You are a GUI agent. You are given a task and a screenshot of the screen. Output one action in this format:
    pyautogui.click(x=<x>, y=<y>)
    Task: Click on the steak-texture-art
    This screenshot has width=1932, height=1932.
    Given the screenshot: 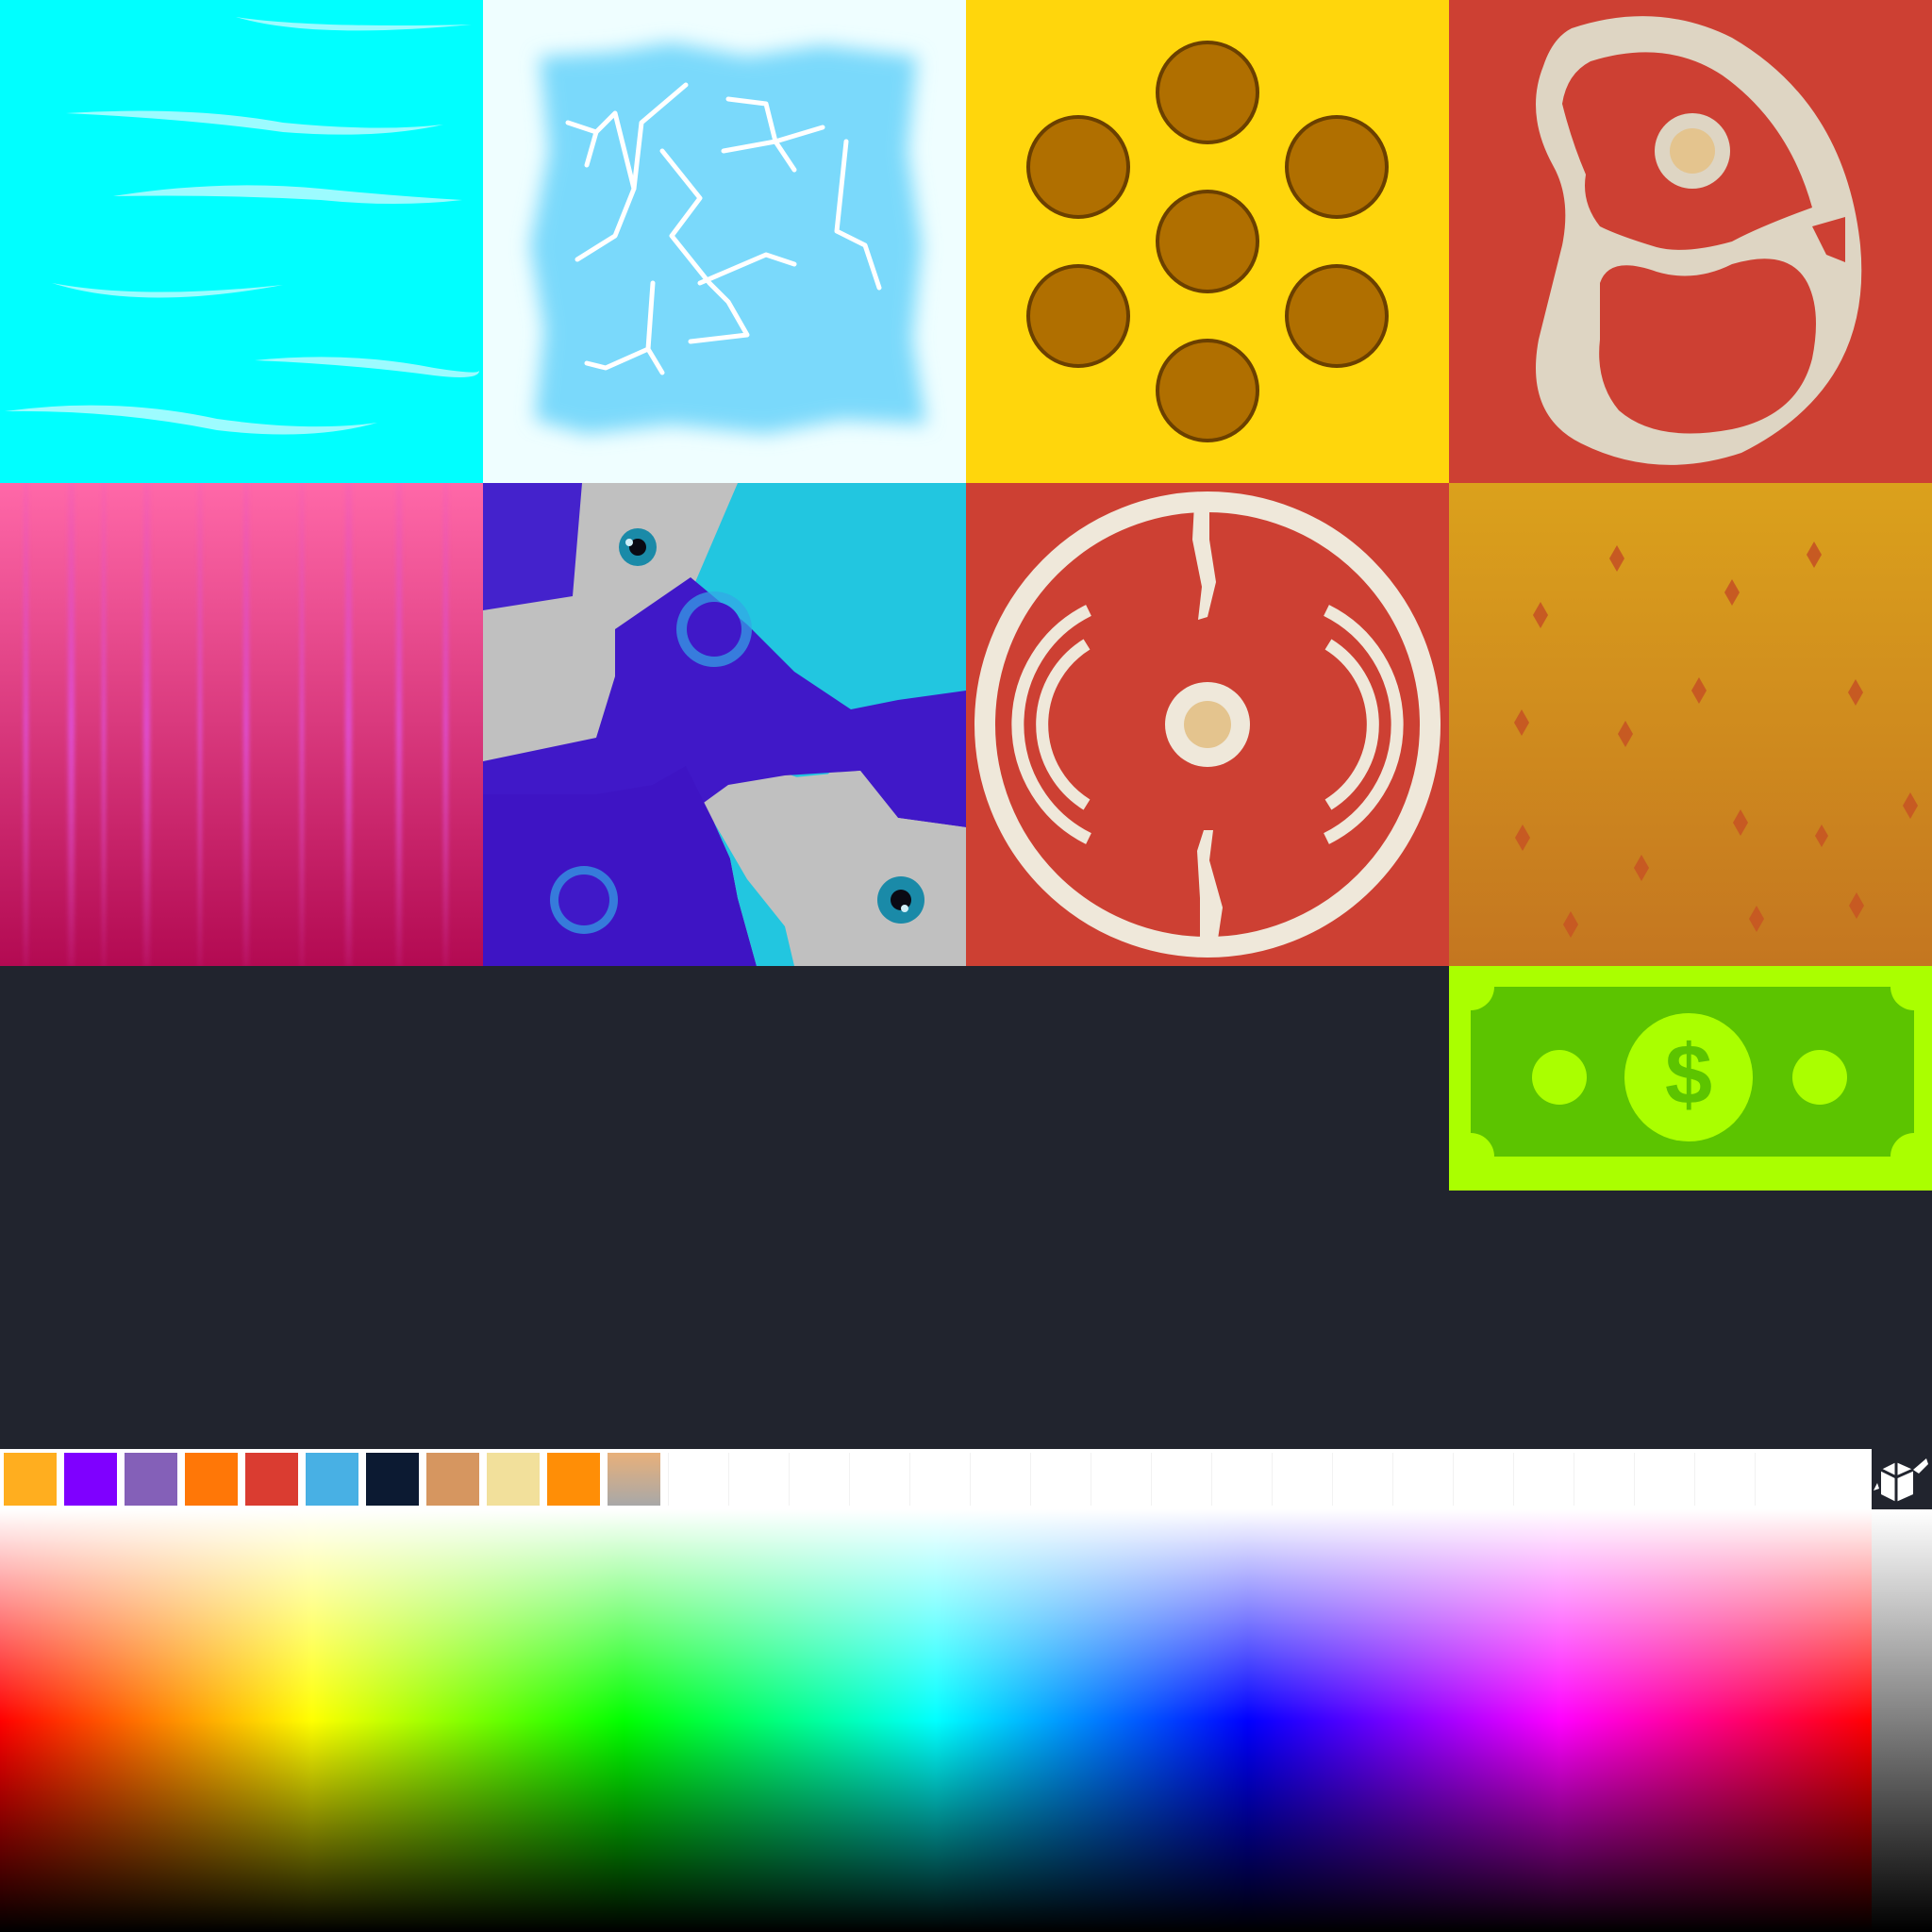 What is the action you would take?
    pyautogui.click(x=1691, y=241)
    